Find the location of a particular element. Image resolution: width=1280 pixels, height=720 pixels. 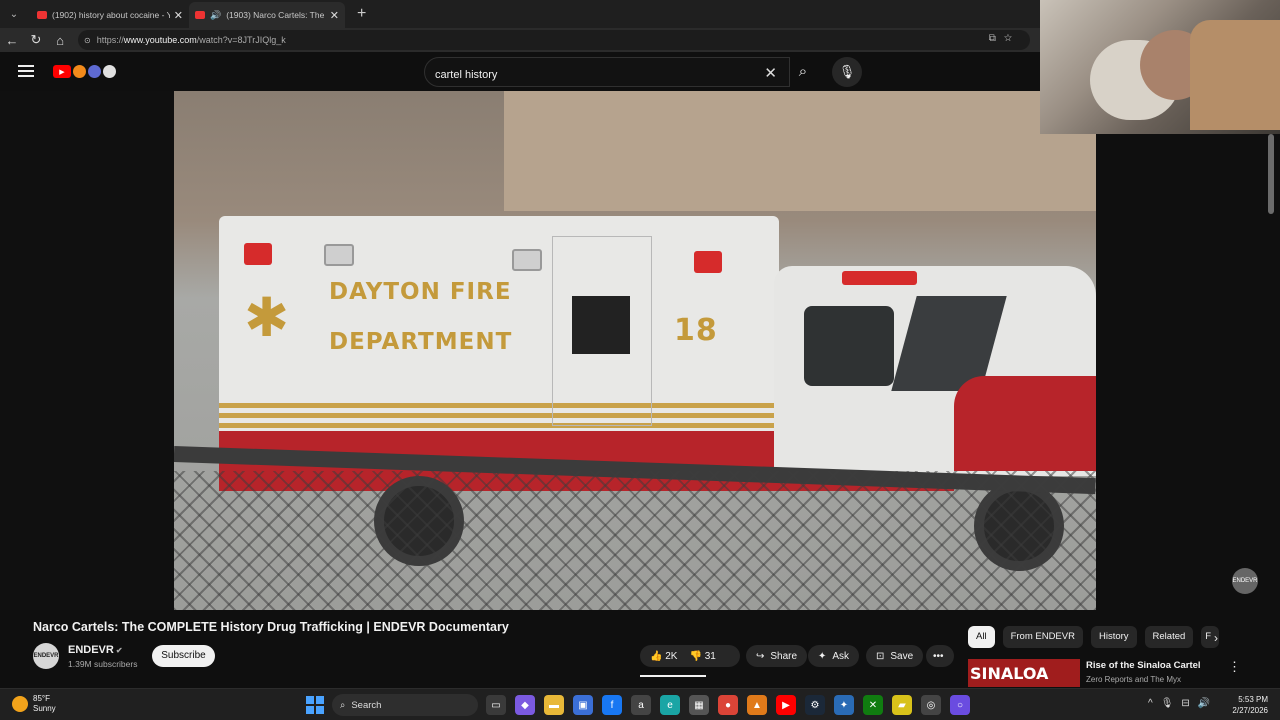

channel-name-row: ENDEVR ✔ is located at coordinates (95, 650).